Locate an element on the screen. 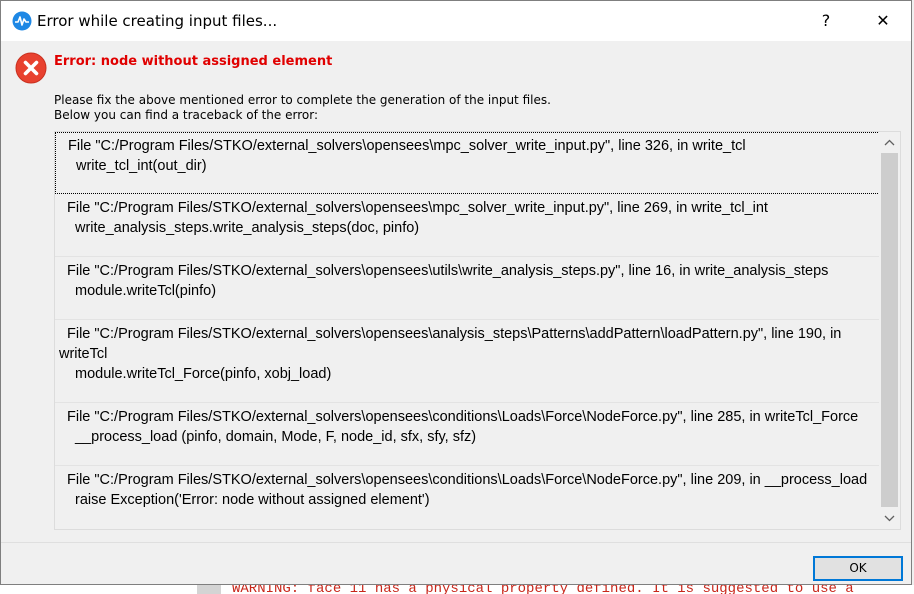  help-button: ? is located at coordinates (826, 21).